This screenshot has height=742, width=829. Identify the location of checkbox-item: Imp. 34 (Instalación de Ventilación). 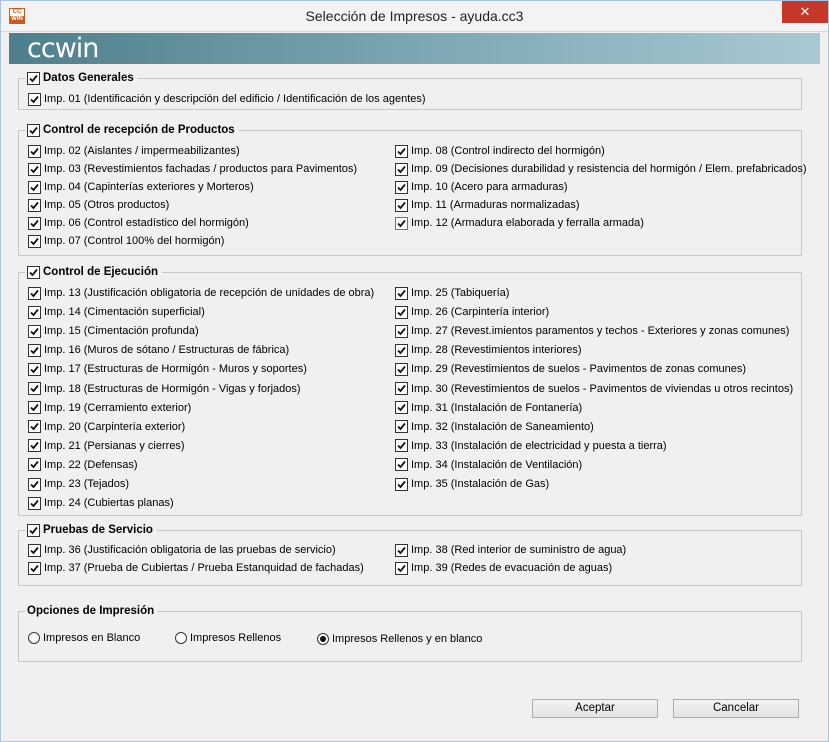
(488, 465).